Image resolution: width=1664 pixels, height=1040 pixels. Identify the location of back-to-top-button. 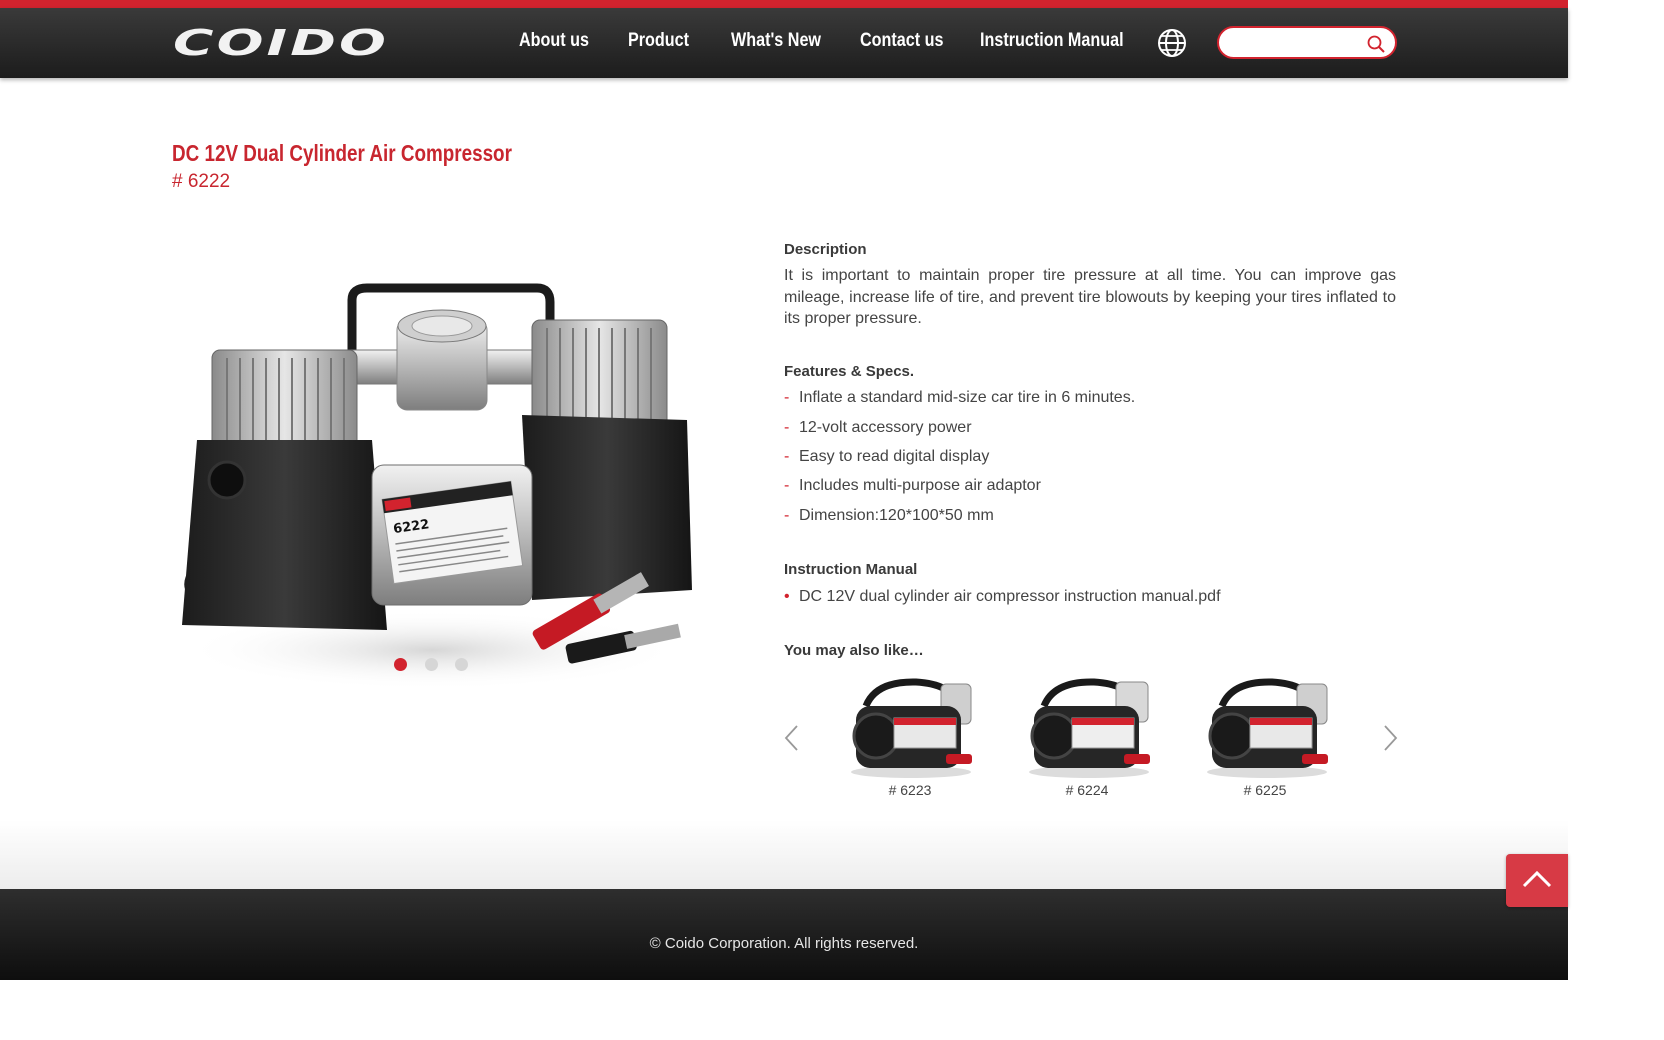
(1537, 880).